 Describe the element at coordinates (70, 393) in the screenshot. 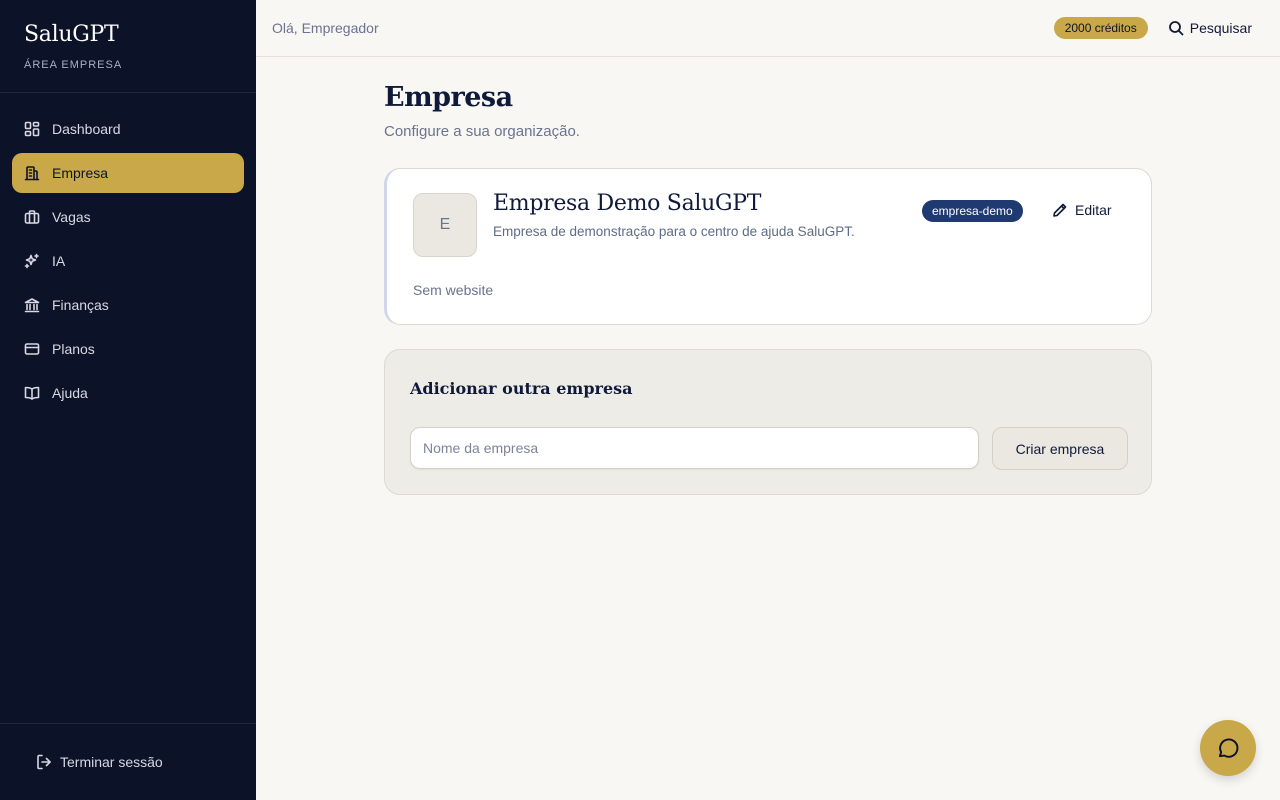

I see `sidebar-item-label: Ajuda` at that location.